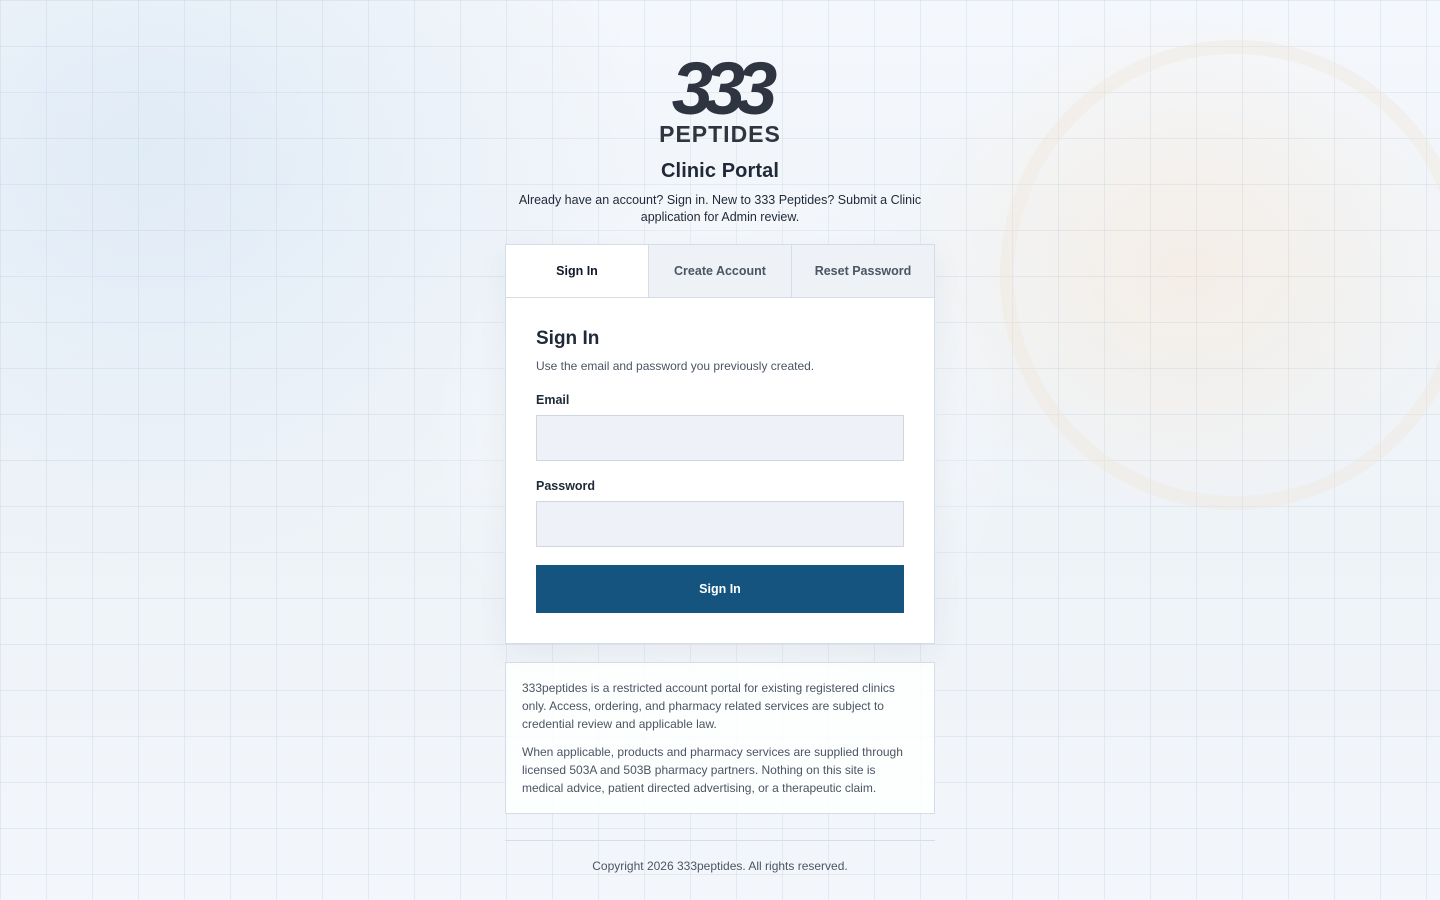 The image size is (1440, 900). I want to click on tab-sign-in: Sign In, so click(577, 271).